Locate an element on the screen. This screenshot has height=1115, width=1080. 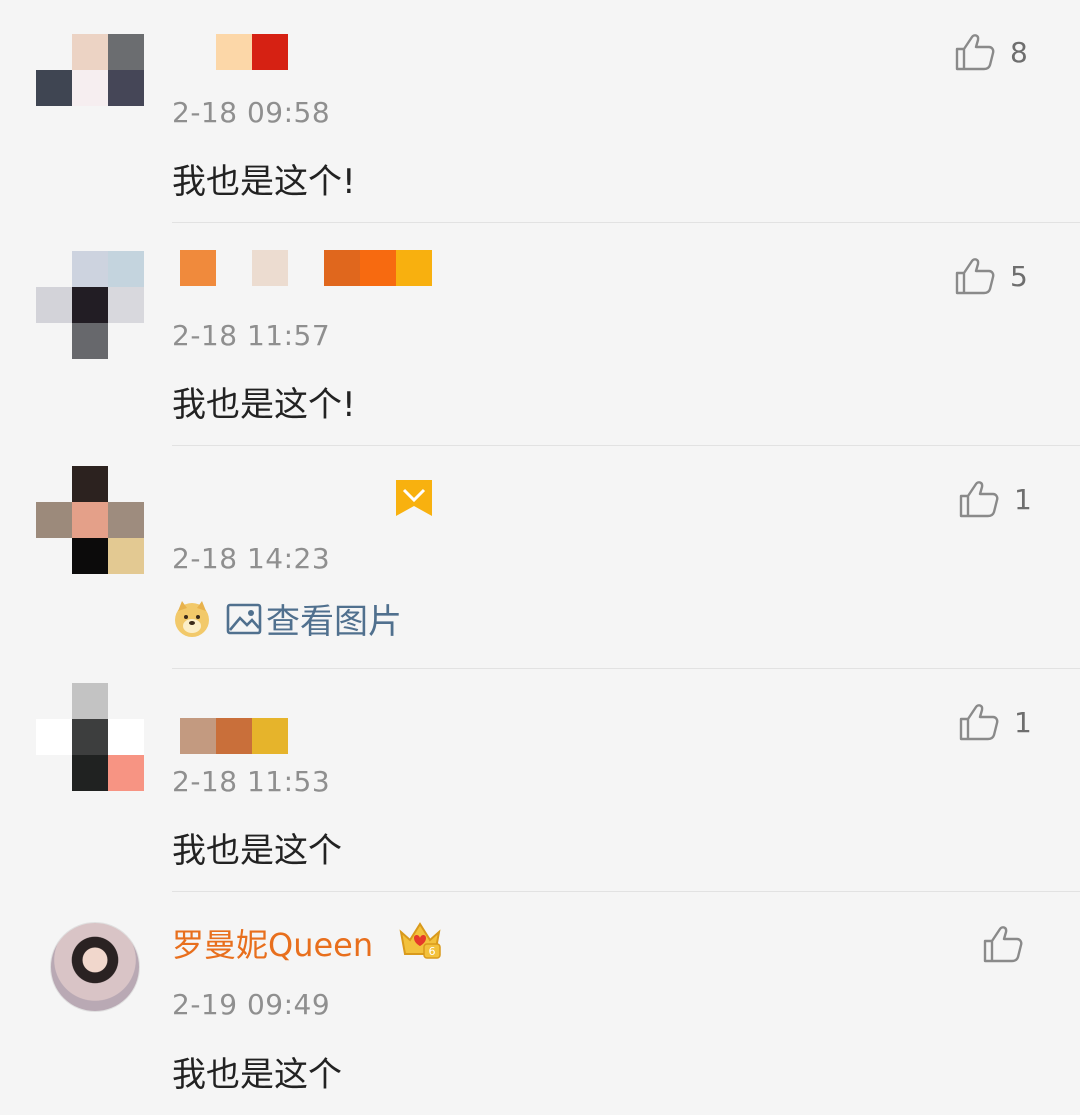
doge-emoji-icon is located at coordinates (192, 618).